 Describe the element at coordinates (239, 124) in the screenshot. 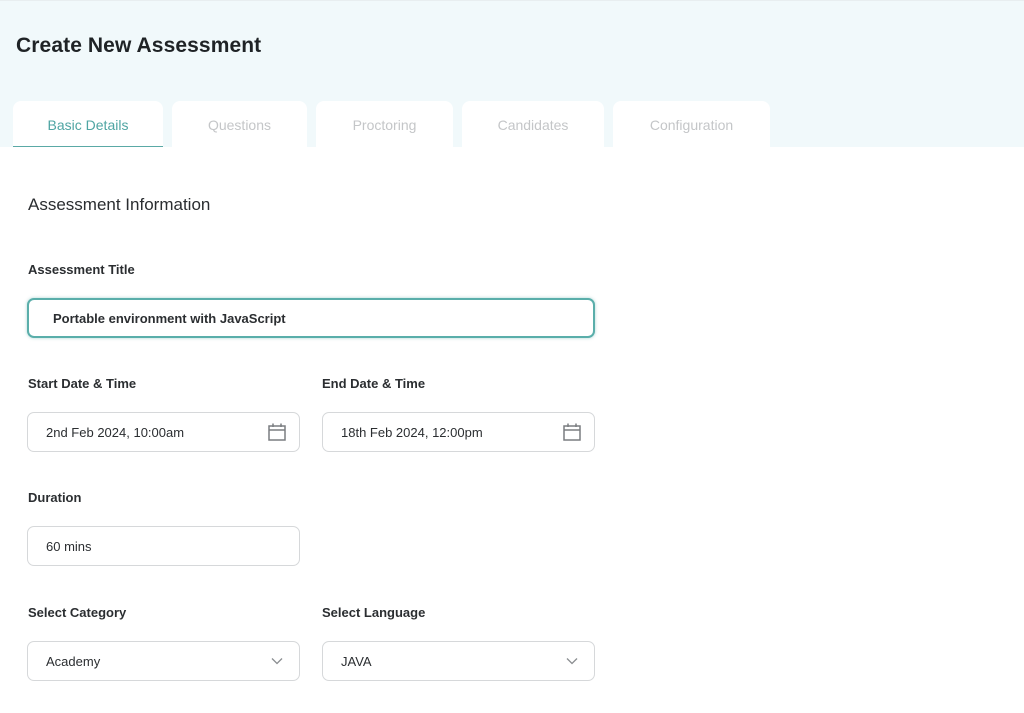

I see `tab-questions: Questions` at that location.